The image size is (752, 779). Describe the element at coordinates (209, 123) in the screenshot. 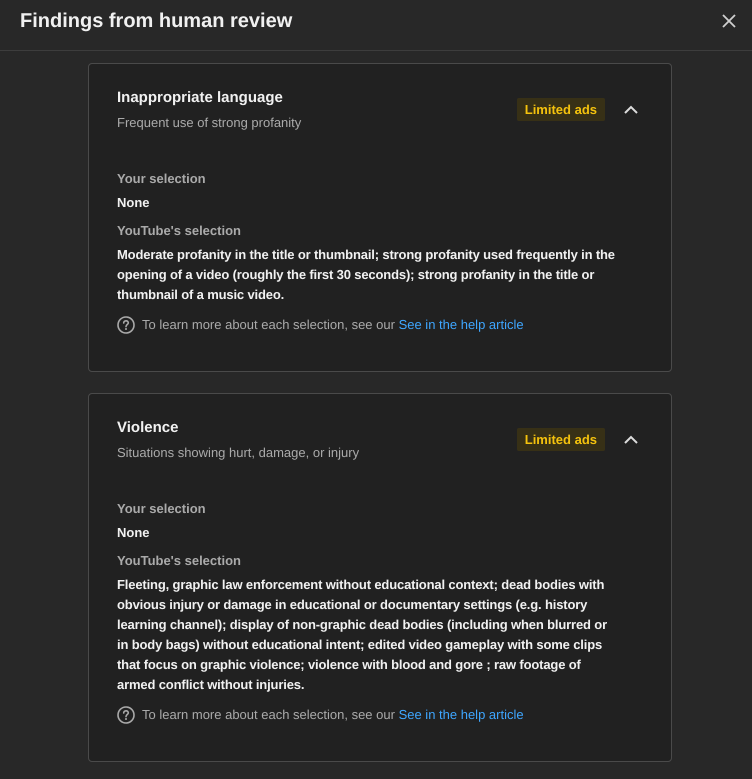

I see `finding-subtitle: Frequent use of strong profanity` at that location.